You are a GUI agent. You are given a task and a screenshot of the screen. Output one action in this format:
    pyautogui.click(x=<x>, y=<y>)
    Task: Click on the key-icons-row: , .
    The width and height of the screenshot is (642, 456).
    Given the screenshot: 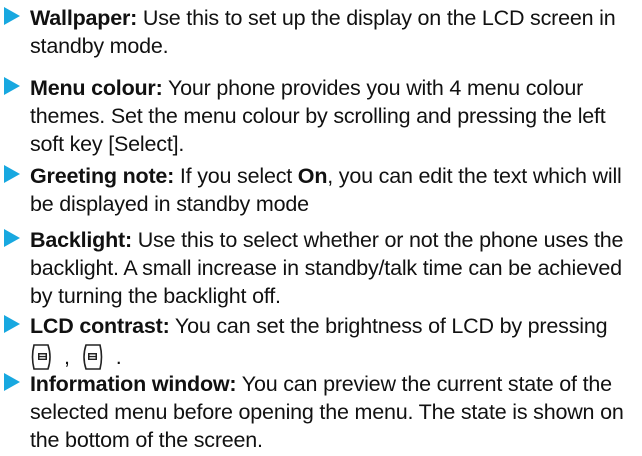 What is the action you would take?
    pyautogui.click(x=80, y=357)
    